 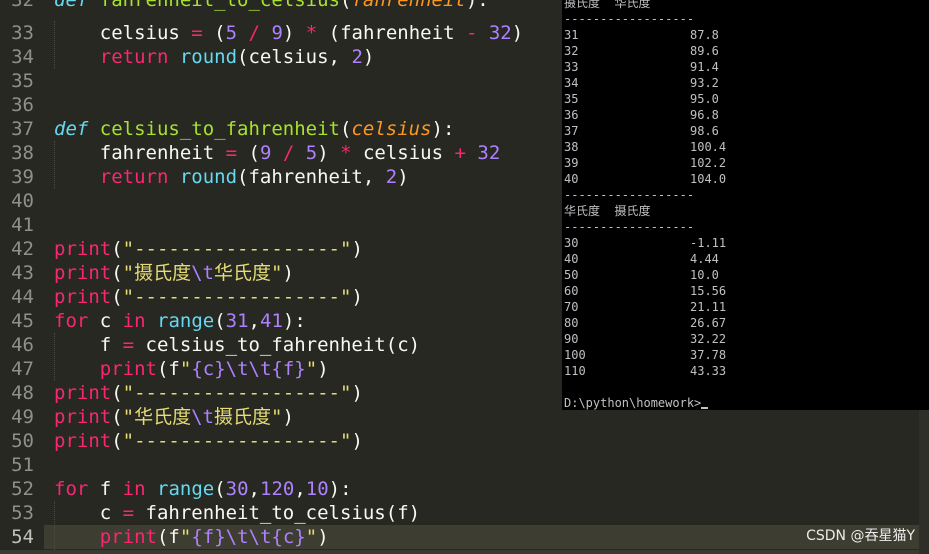 What do you see at coordinates (288, 33) in the screenshot?
I see `code-line-33: celsius = (5 / 9) * (fahrenheit - 32)` at bounding box center [288, 33].